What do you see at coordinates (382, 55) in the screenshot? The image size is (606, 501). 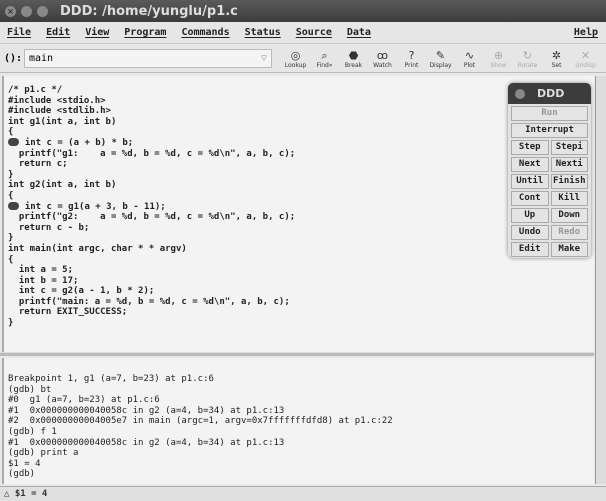 I see `watch-icon: ꝏ` at bounding box center [382, 55].